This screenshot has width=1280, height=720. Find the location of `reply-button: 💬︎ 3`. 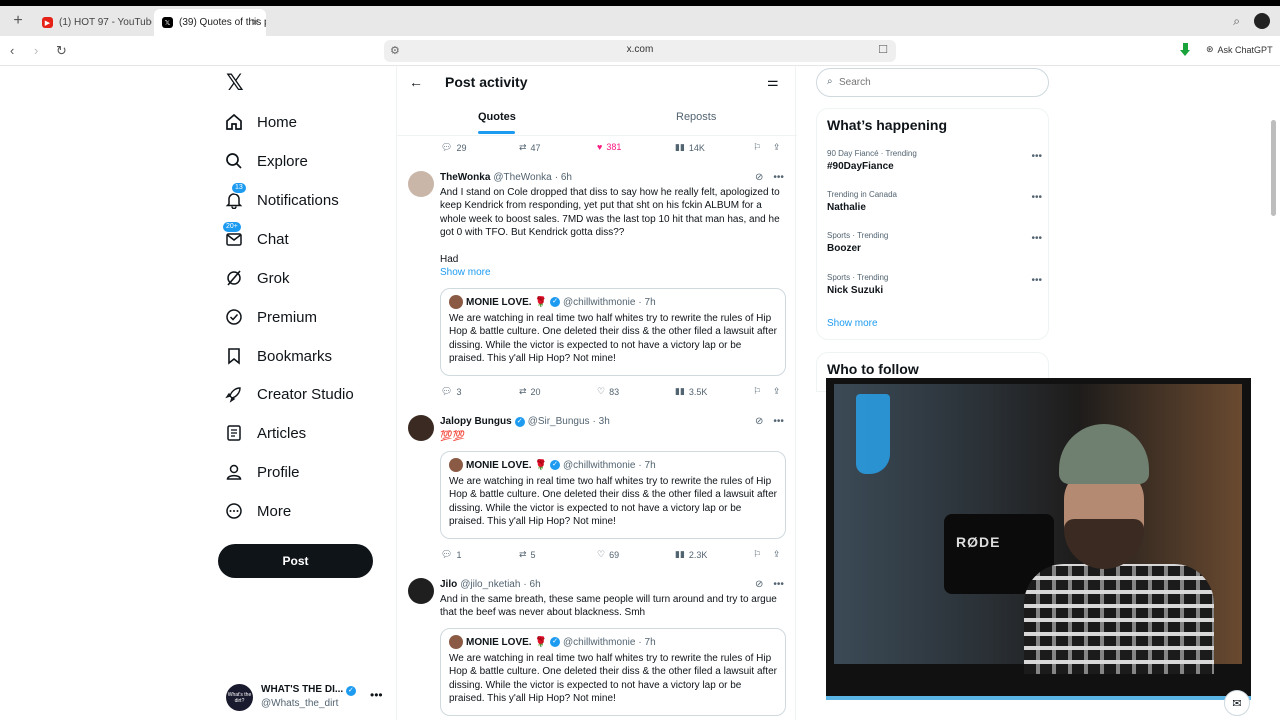

reply-button: 💬︎ 3 is located at coordinates (451, 391).